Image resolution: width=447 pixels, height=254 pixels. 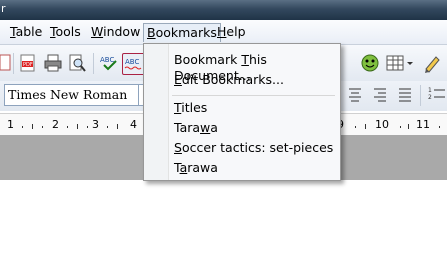 What do you see at coordinates (410, 63) in the screenshot?
I see `table-dropdown-icon` at bounding box center [410, 63].